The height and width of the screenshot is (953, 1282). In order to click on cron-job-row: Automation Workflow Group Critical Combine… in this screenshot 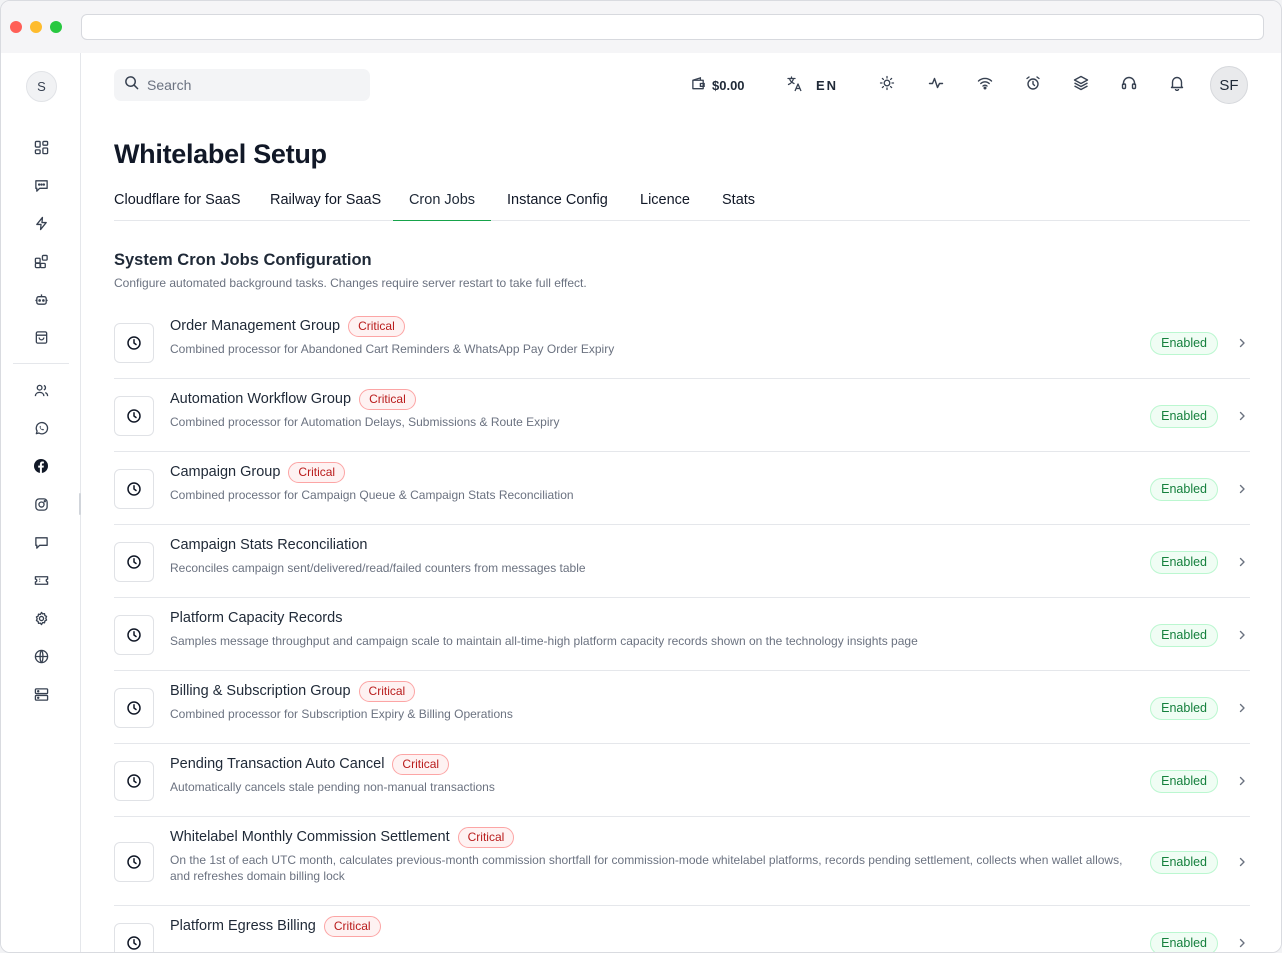, I will do `click(682, 415)`.